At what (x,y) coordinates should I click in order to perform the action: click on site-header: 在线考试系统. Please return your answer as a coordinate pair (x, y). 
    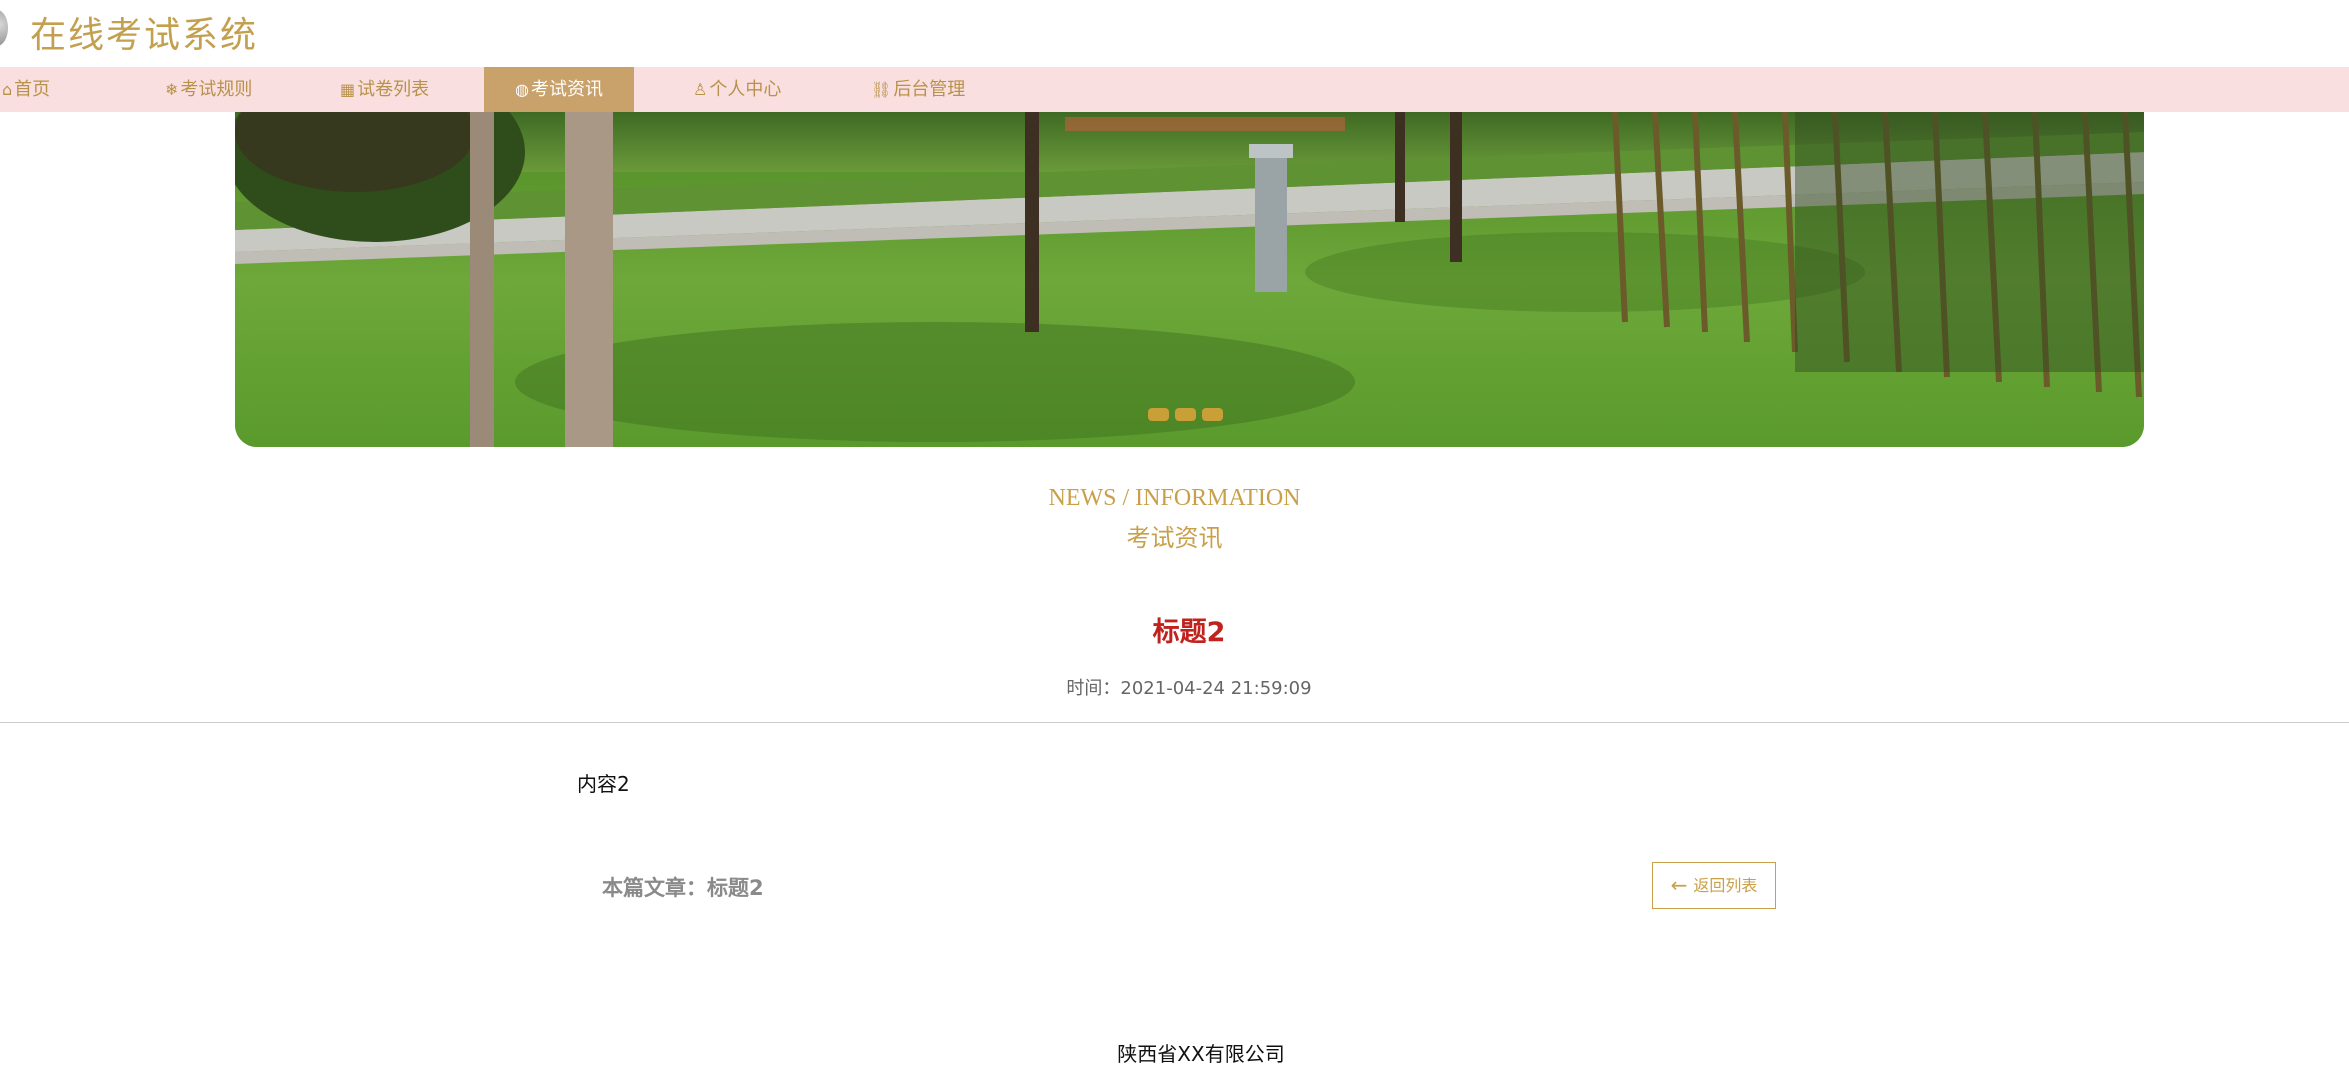
    Looking at the image, I should click on (1174, 33).